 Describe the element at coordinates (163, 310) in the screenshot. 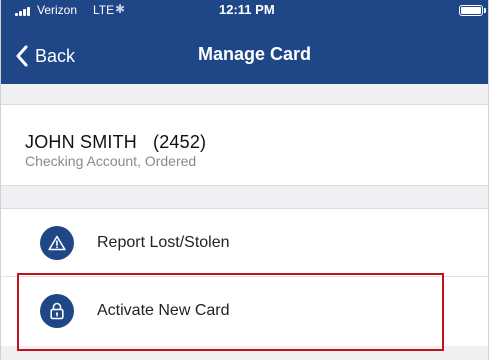

I see `activate-new-card-label: Activate New Card` at that location.